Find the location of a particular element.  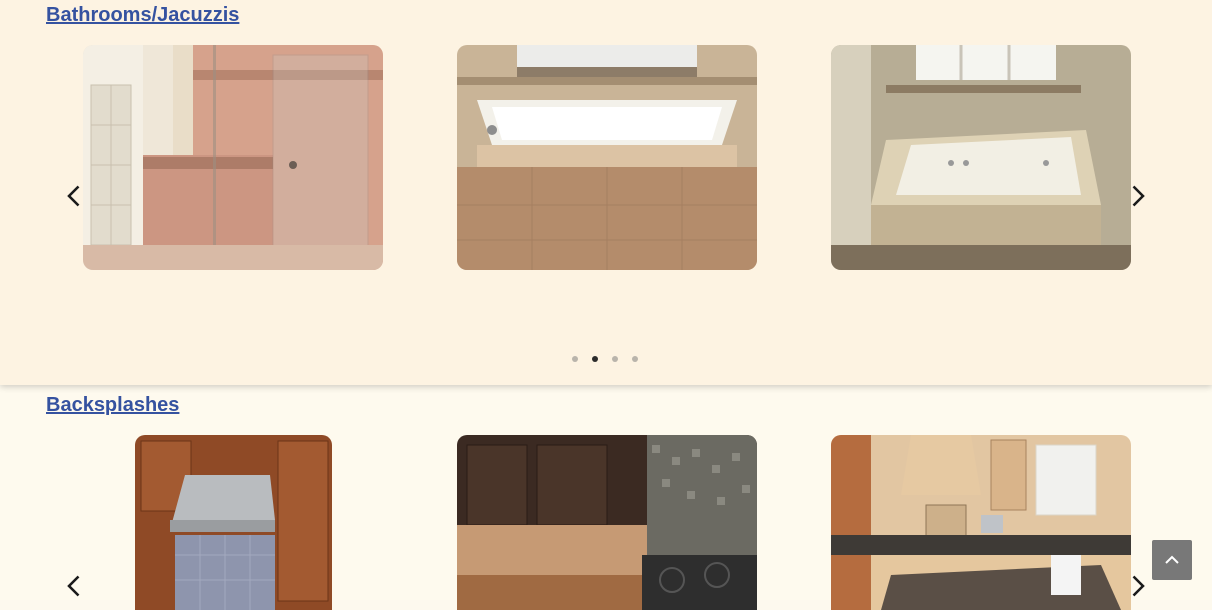

slide-kitchen-island is located at coordinates (981, 522).